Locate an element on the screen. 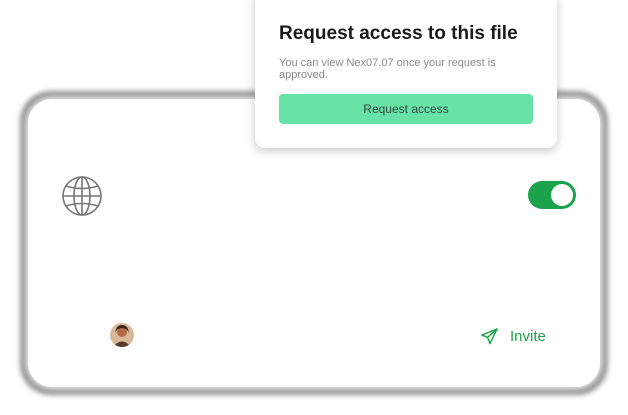 This screenshot has width=628, height=415. popup-title: Request access to this file is located at coordinates (398, 33).